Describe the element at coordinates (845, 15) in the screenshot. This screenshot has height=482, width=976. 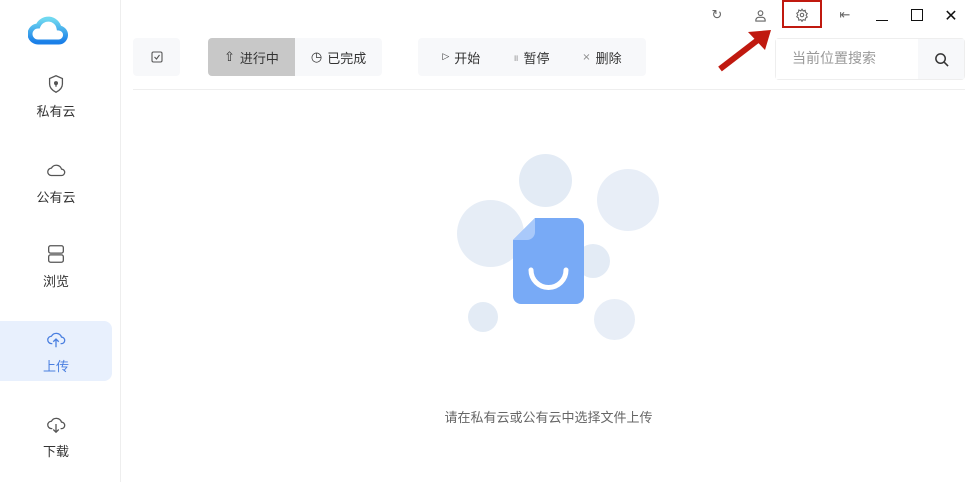
I see `collapse-icon: ⇤` at that location.